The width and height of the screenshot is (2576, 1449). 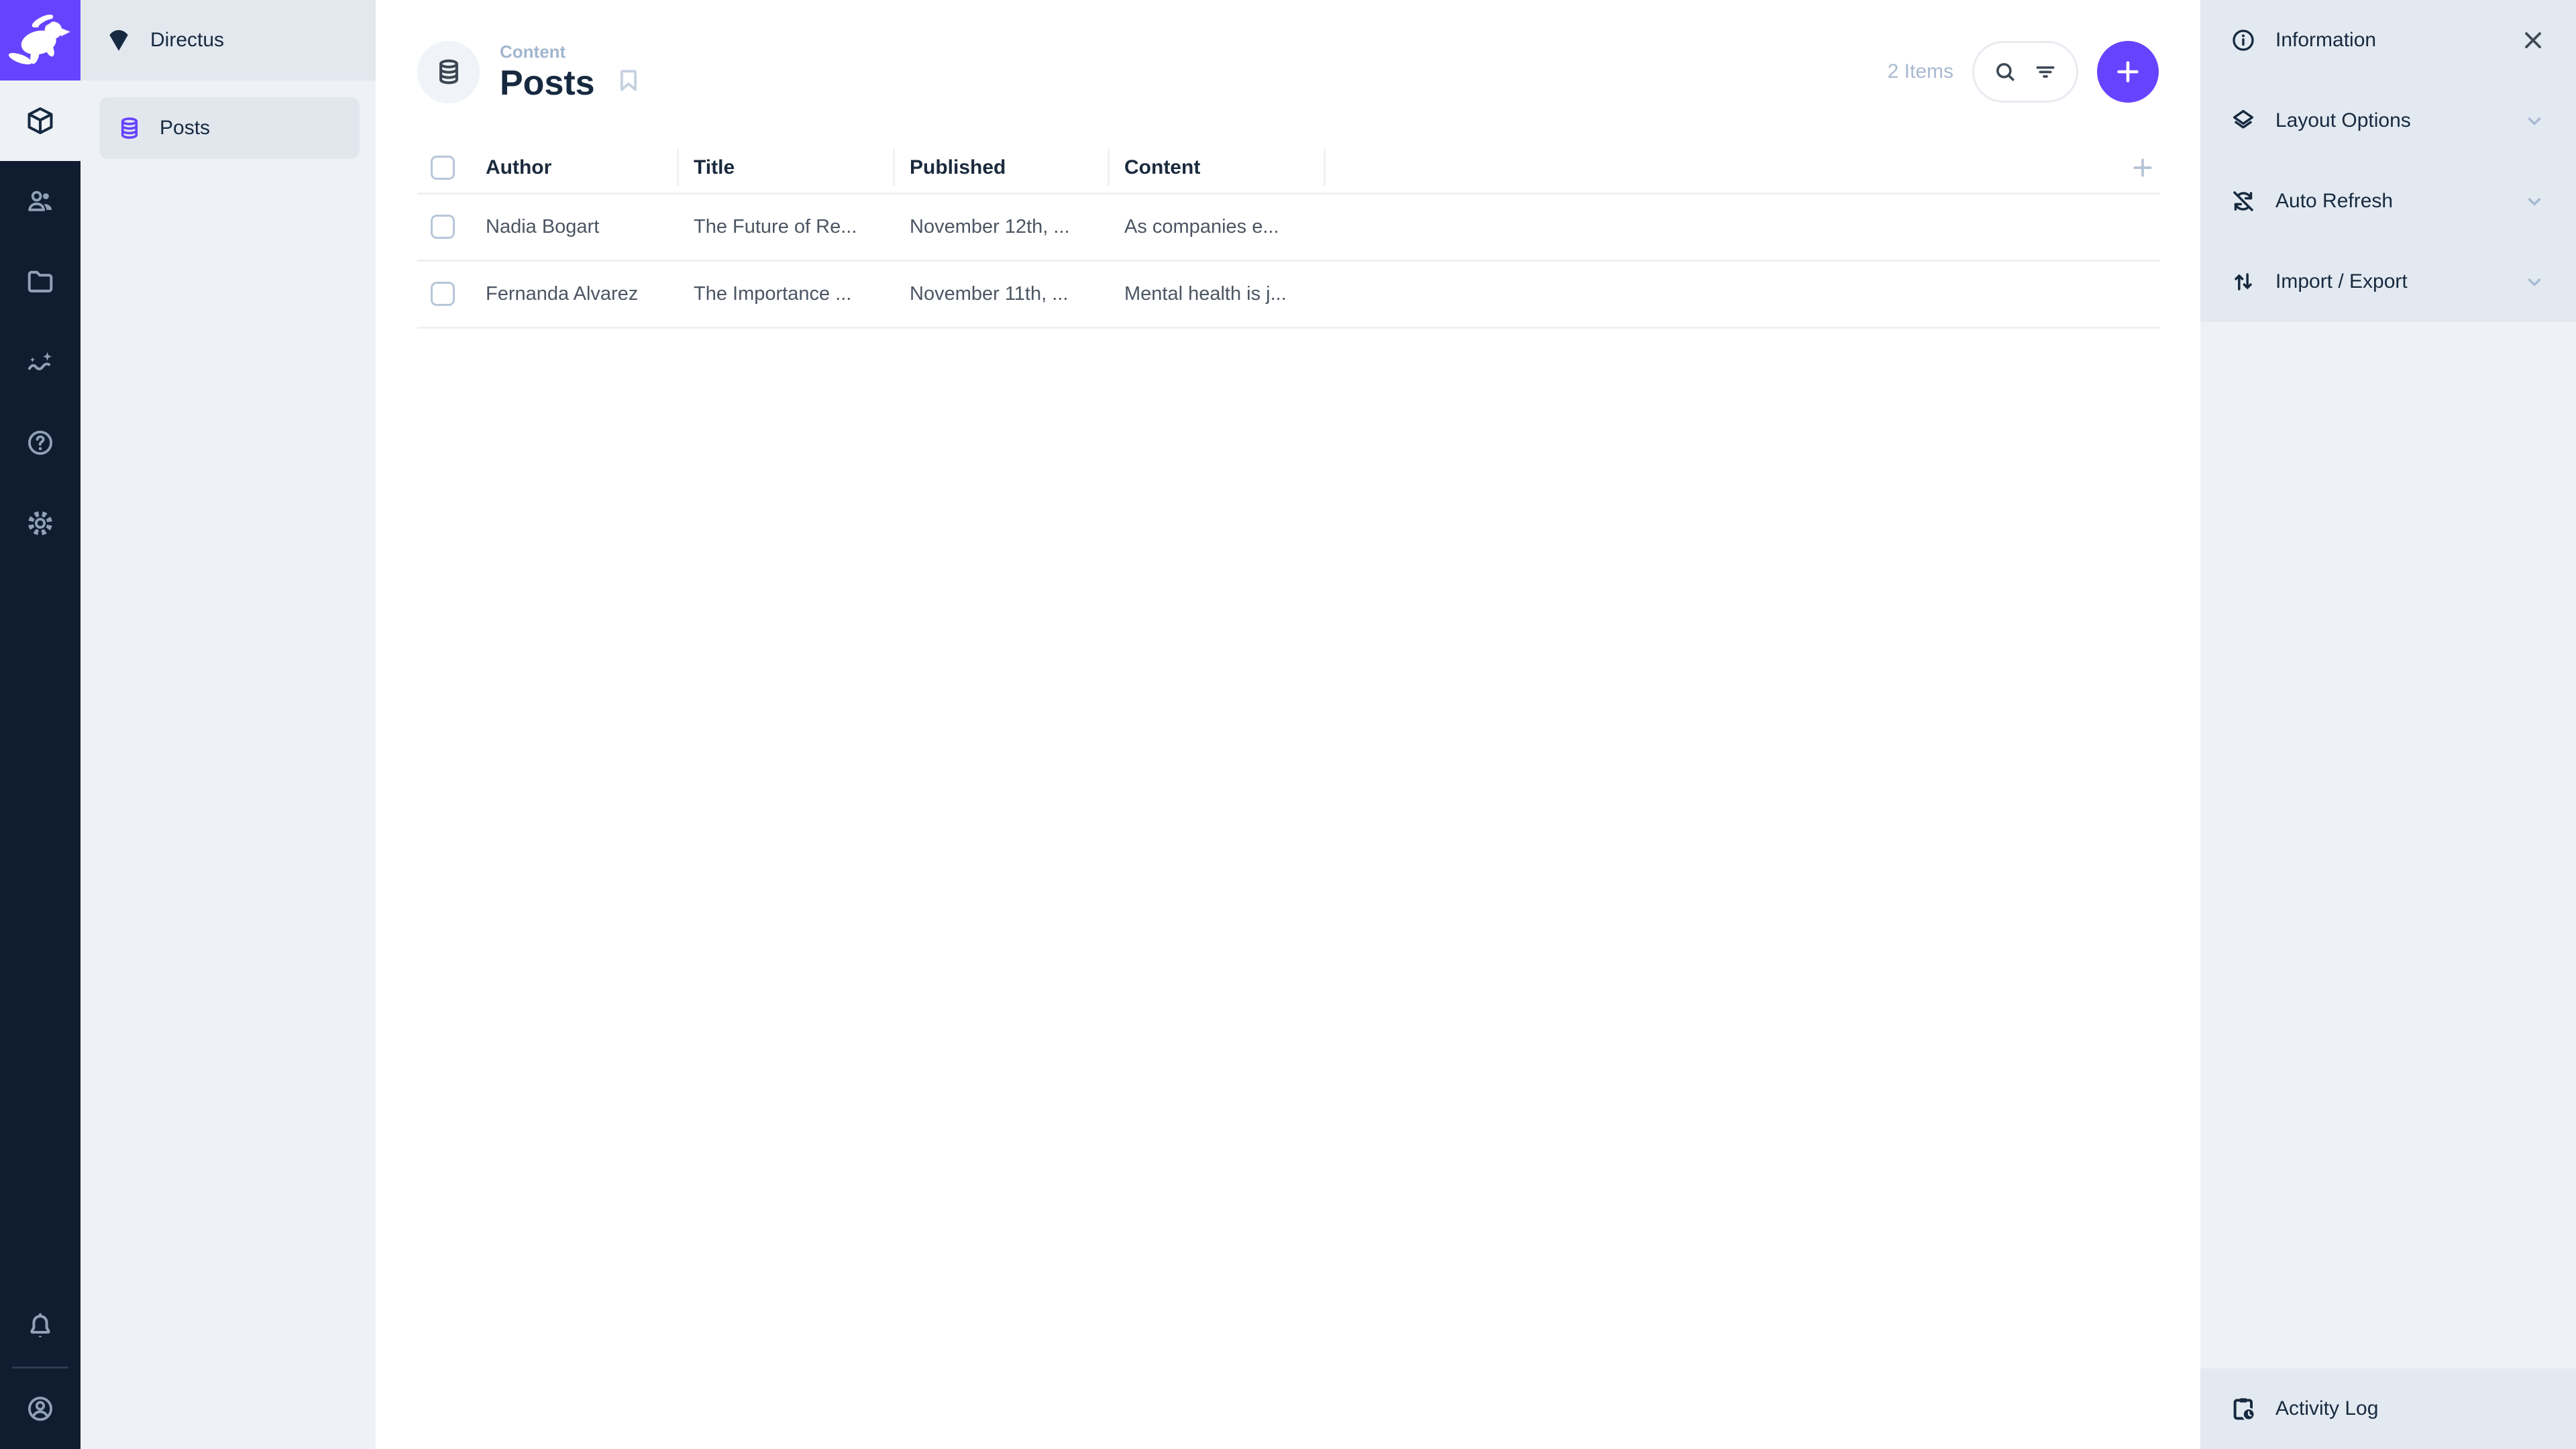 I want to click on people-icon, so click(x=40, y=201).